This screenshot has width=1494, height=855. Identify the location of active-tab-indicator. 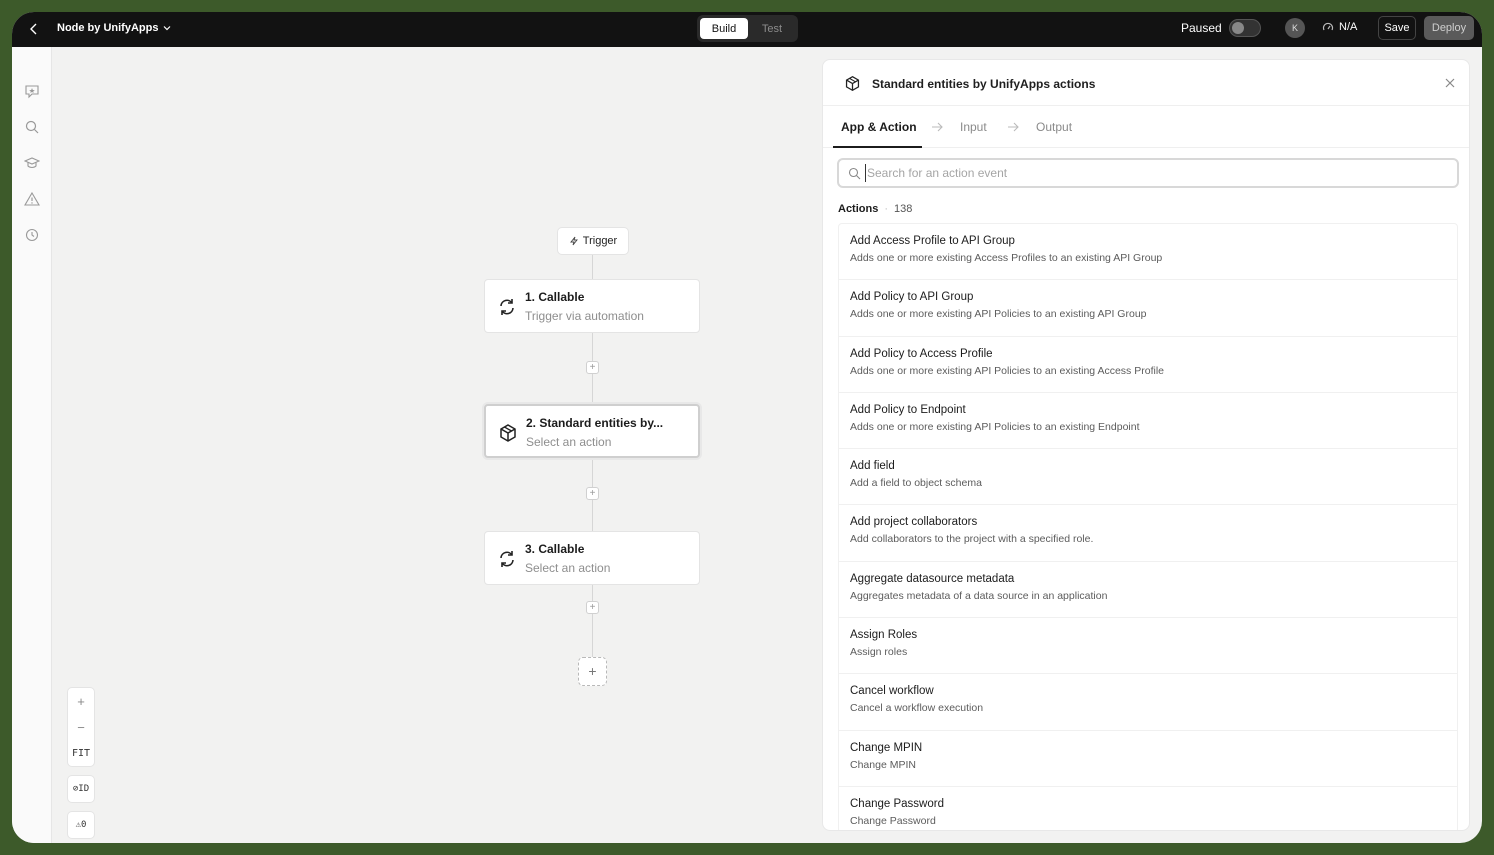
(877, 147).